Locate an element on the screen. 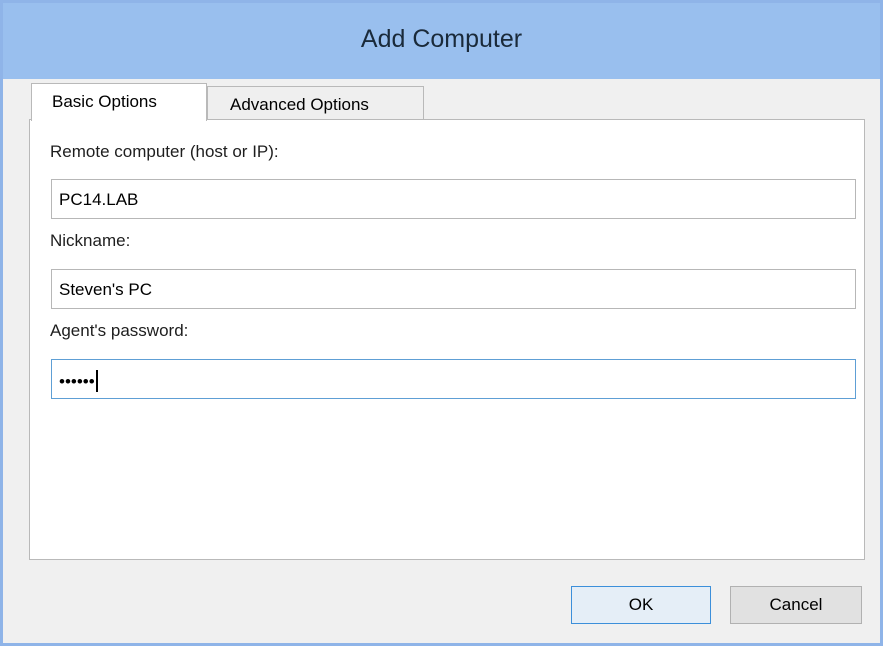 This screenshot has width=883, height=646. tab-basic-options: Basic Options is located at coordinates (119, 102).